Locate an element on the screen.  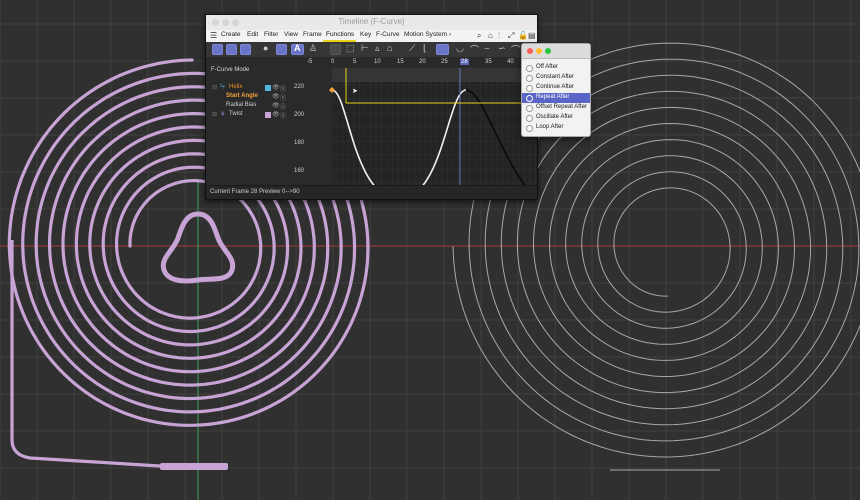
expand-icon: ⤢ is located at coordinates (511, 36).